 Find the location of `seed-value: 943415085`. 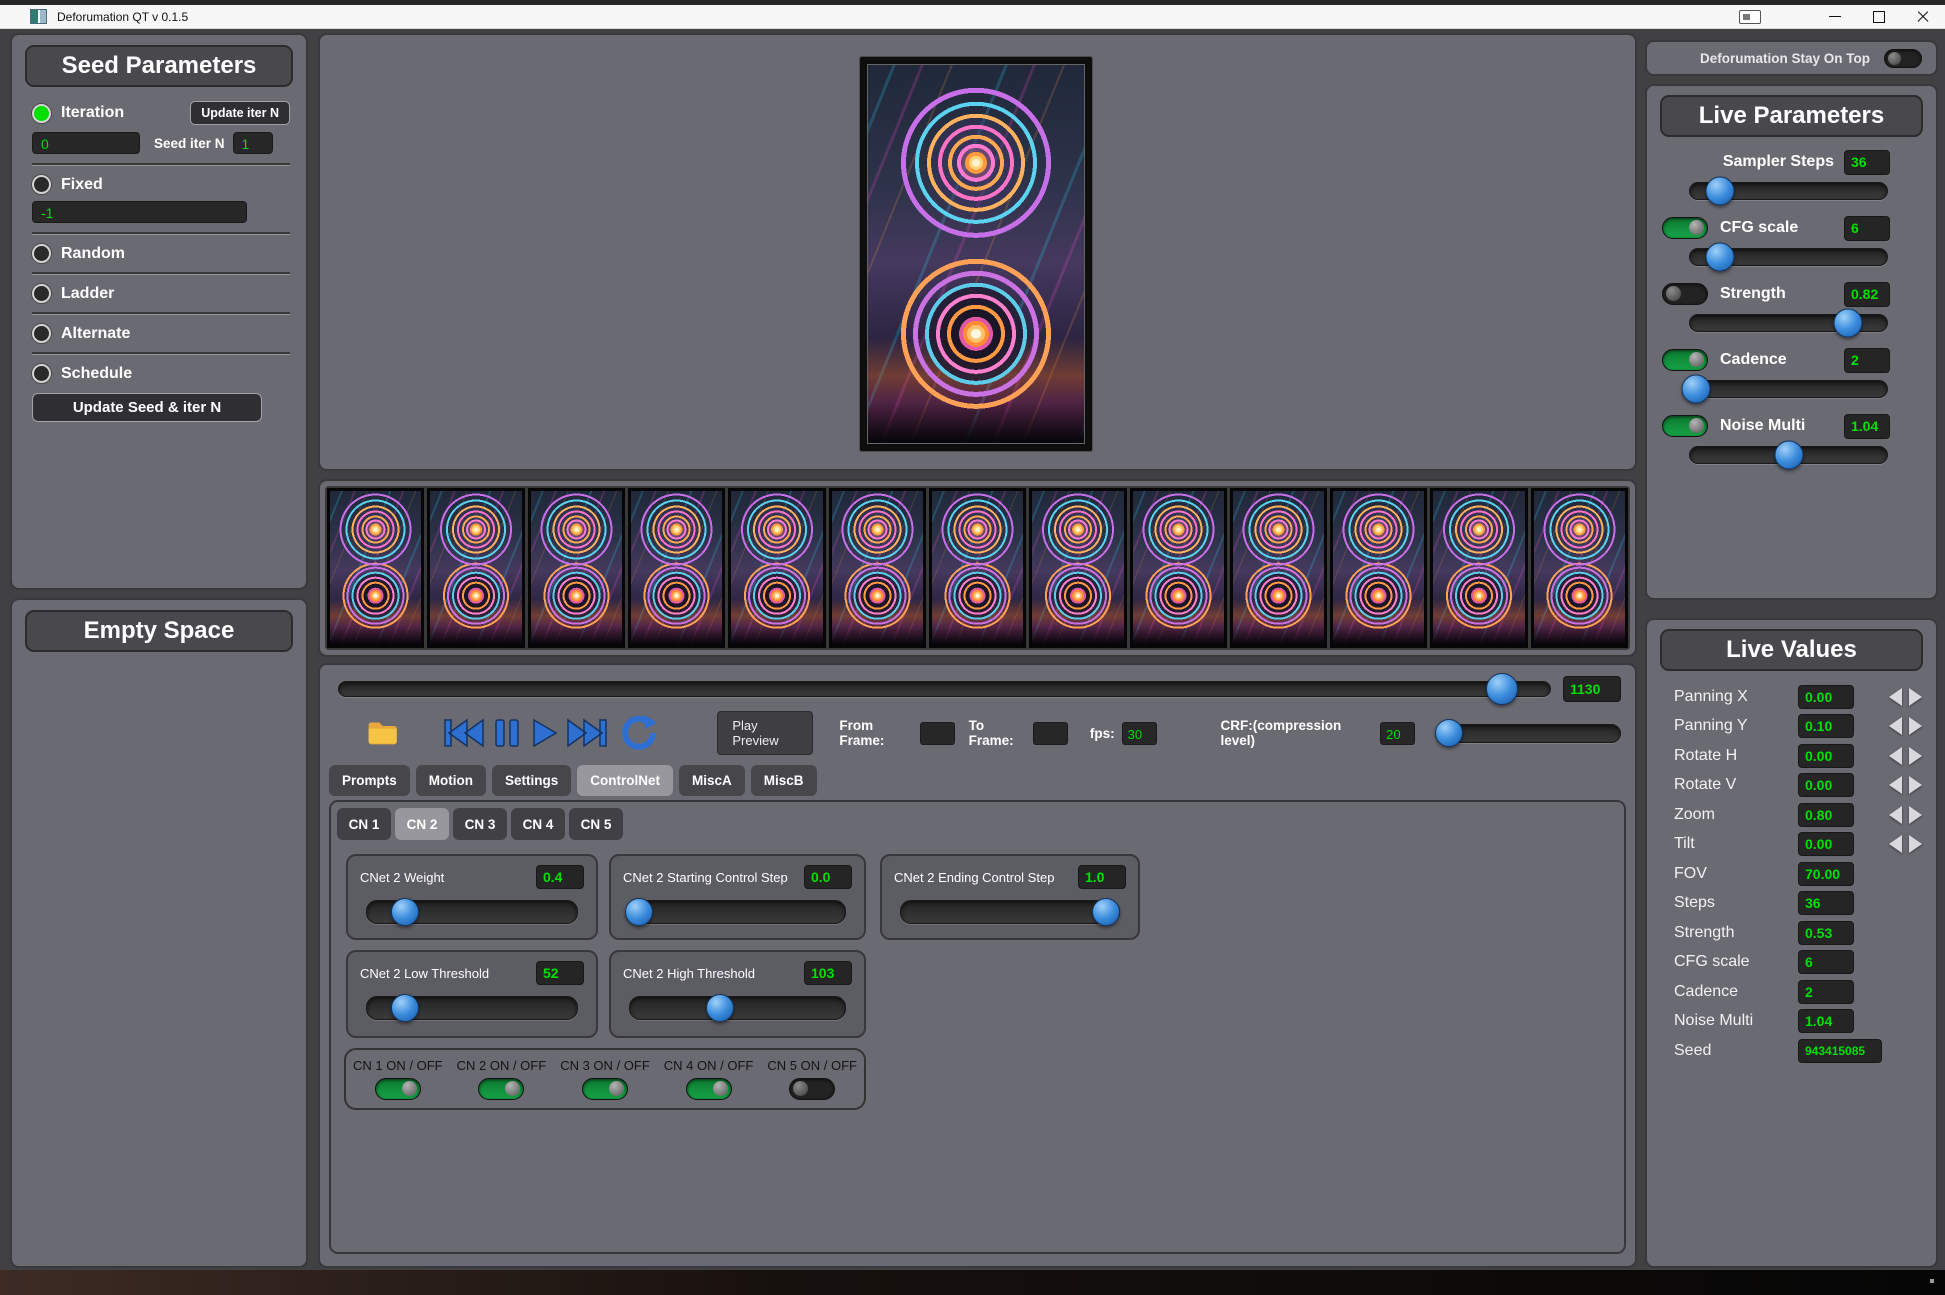

seed-value: 943415085 is located at coordinates (1840, 1050).